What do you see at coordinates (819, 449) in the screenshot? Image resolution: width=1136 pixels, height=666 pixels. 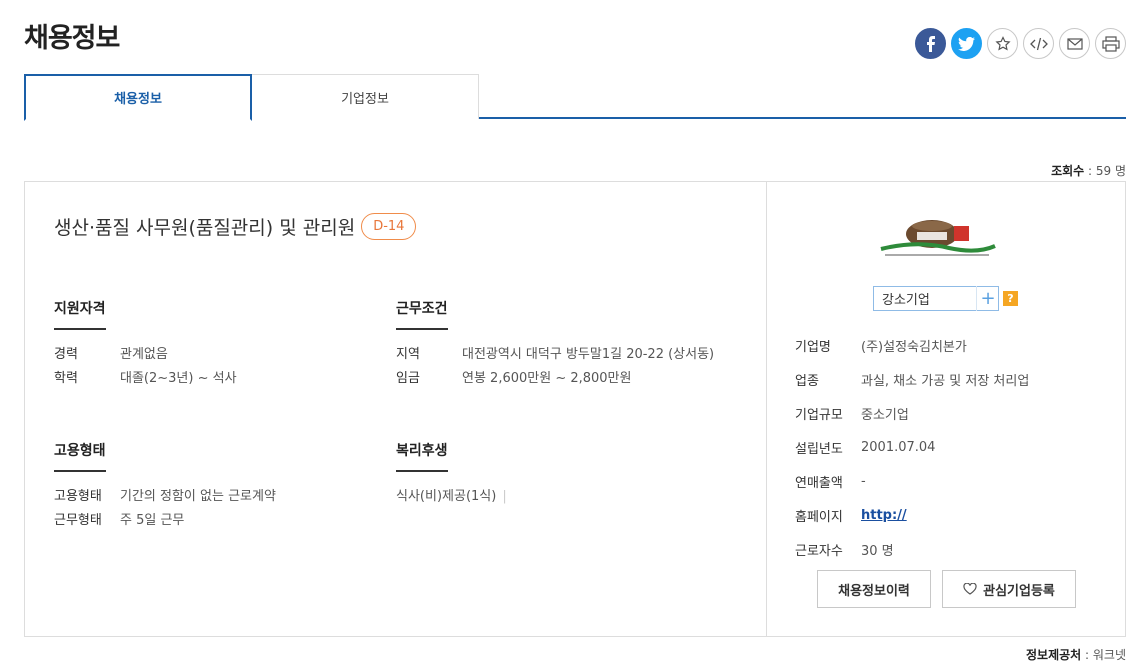 I see `info-key: 설립년도` at bounding box center [819, 449].